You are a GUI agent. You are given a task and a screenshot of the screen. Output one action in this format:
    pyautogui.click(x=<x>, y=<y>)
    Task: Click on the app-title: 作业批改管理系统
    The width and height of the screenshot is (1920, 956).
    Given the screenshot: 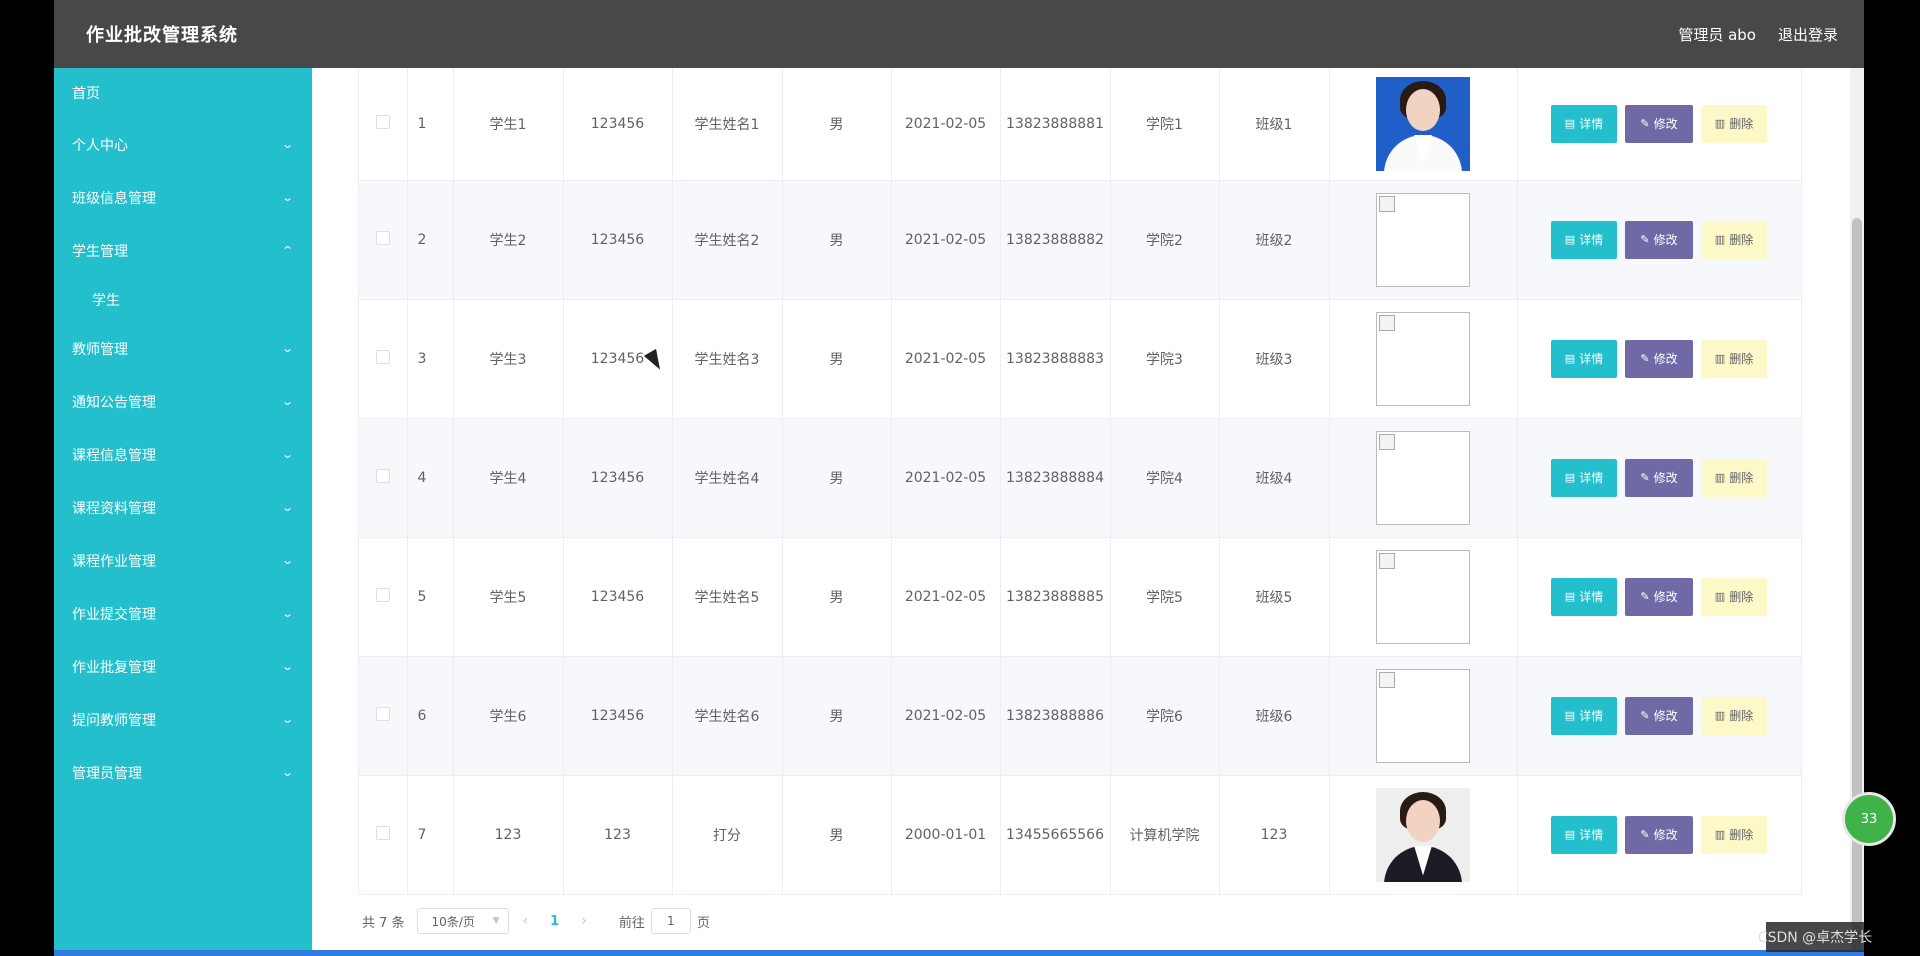 What is the action you would take?
    pyautogui.click(x=162, y=35)
    